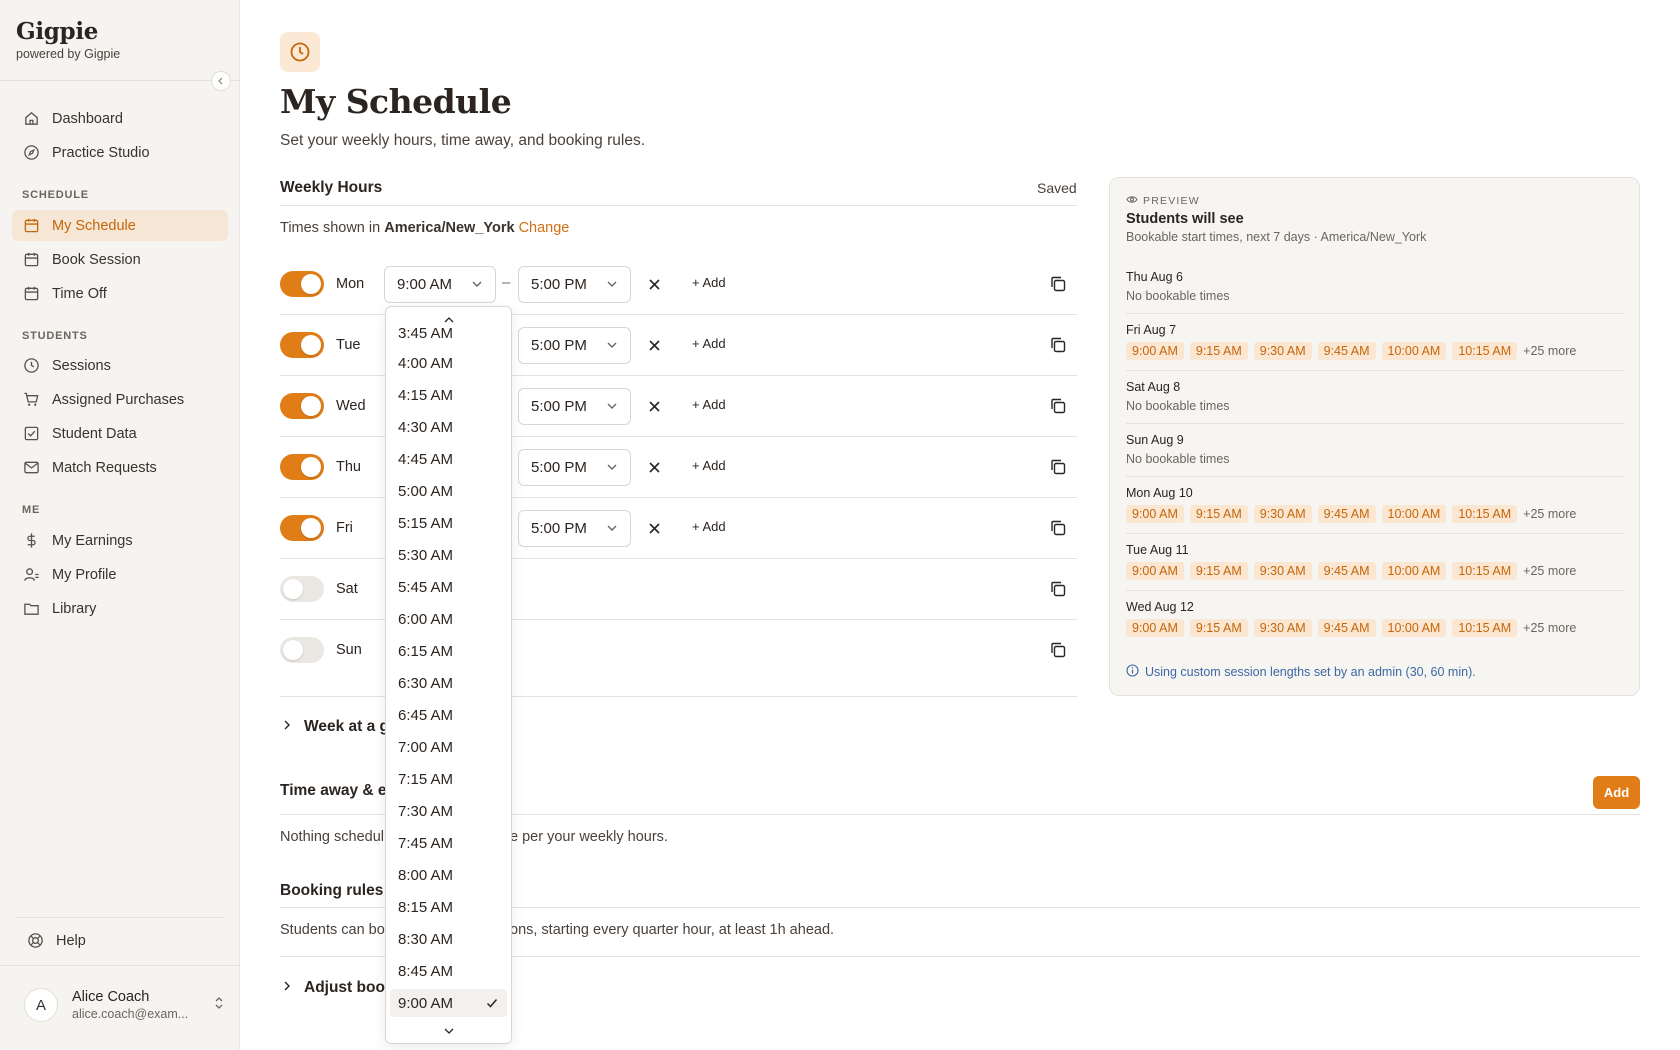 The width and height of the screenshot is (1680, 1050). What do you see at coordinates (1171, 201) in the screenshot?
I see `preview-tag-label: PREVIEW` at bounding box center [1171, 201].